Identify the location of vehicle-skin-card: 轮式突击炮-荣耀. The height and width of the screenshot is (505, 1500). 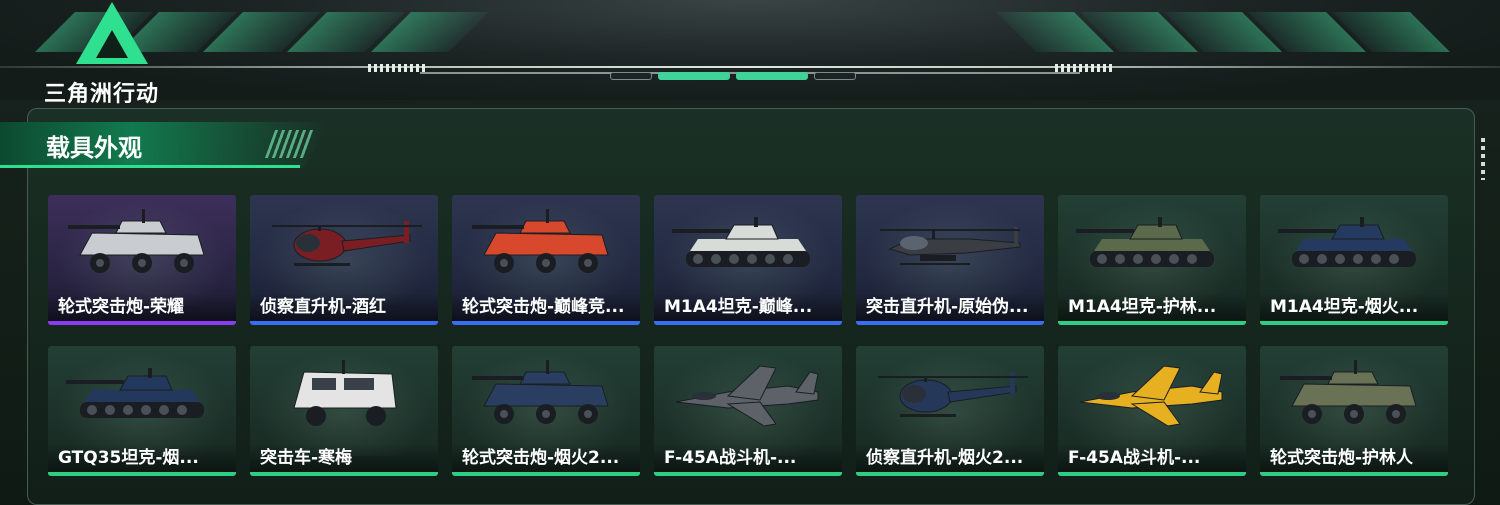
(142, 260).